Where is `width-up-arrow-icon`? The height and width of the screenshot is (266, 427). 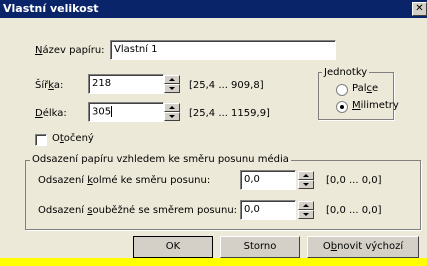 width-up-arrow-icon is located at coordinates (172, 79).